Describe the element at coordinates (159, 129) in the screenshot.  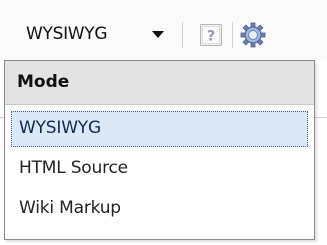
I see `mode-option-wysiwyg: WYSIWYG` at that location.